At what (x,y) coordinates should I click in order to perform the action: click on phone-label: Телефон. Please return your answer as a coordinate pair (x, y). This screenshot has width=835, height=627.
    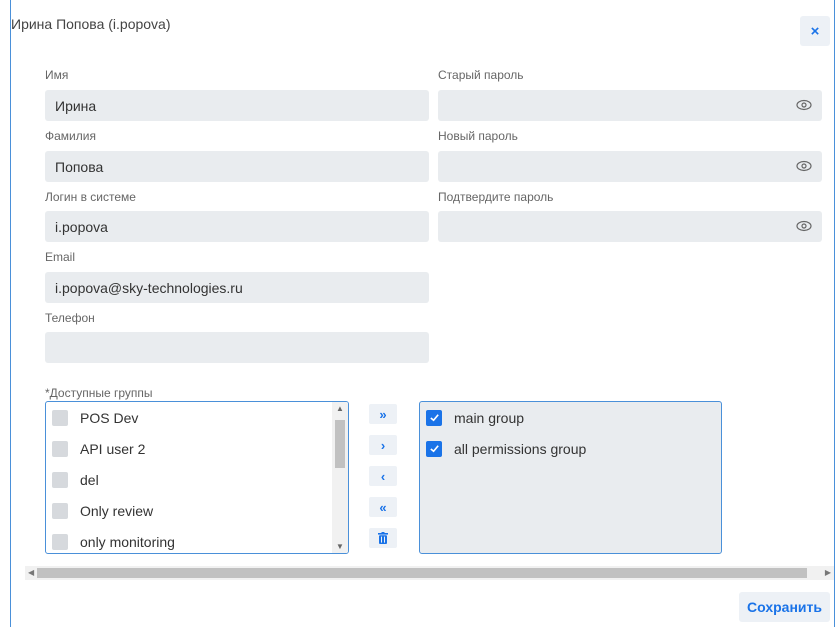
    Looking at the image, I should click on (70, 318).